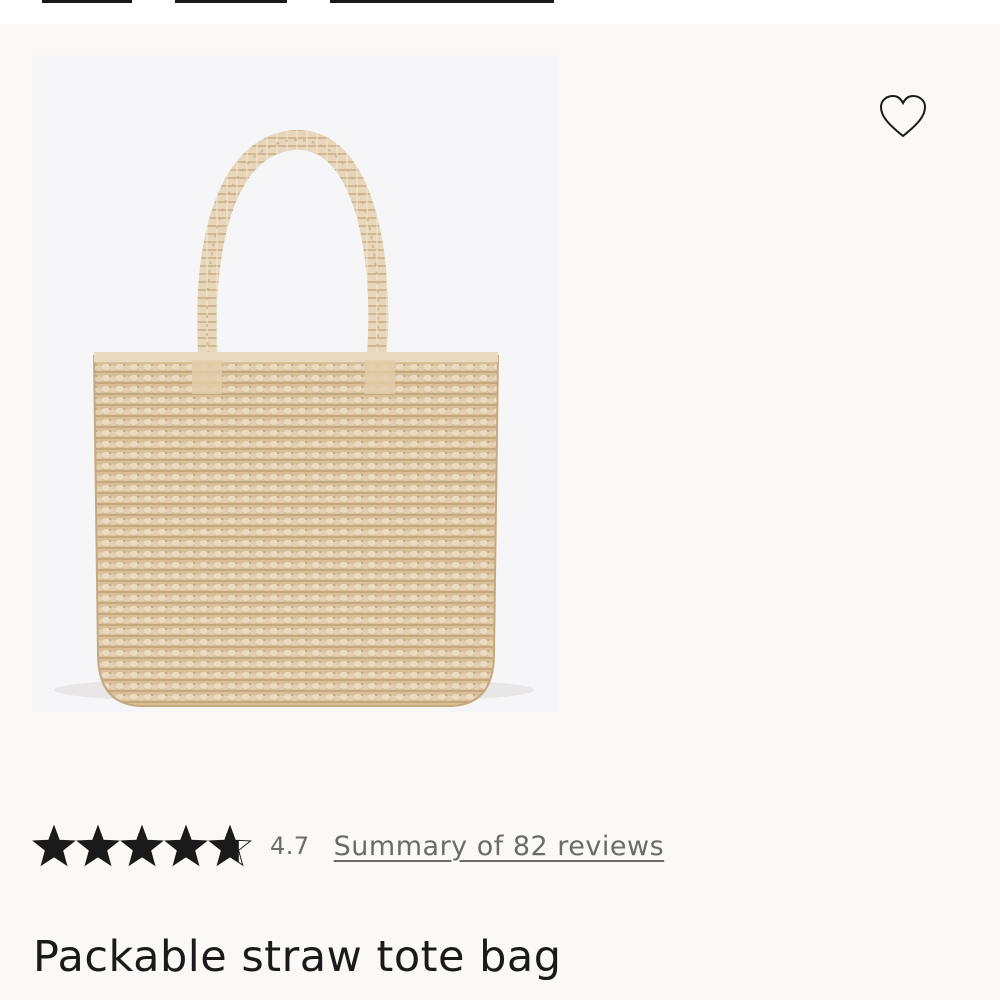  I want to click on rating-row: 4.7 Summary of 82 reviews, so click(348, 846).